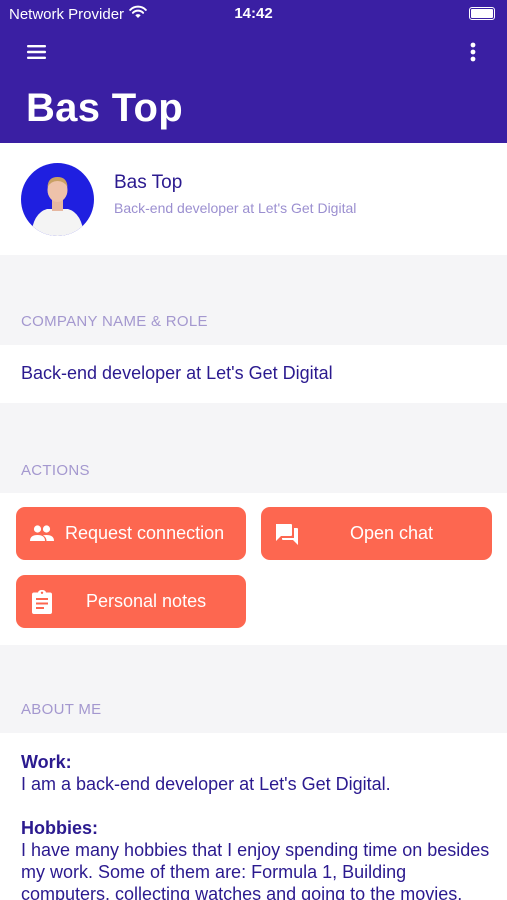  I want to click on actions-section-header: ACTIONS, so click(55, 470).